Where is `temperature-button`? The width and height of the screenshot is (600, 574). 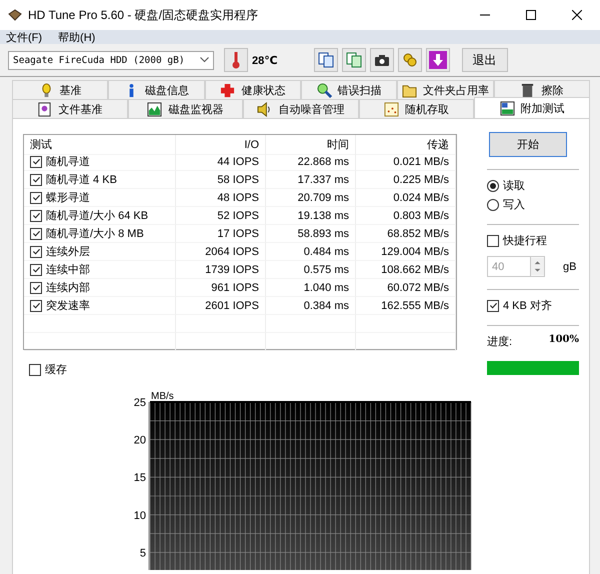
temperature-button is located at coordinates (236, 60).